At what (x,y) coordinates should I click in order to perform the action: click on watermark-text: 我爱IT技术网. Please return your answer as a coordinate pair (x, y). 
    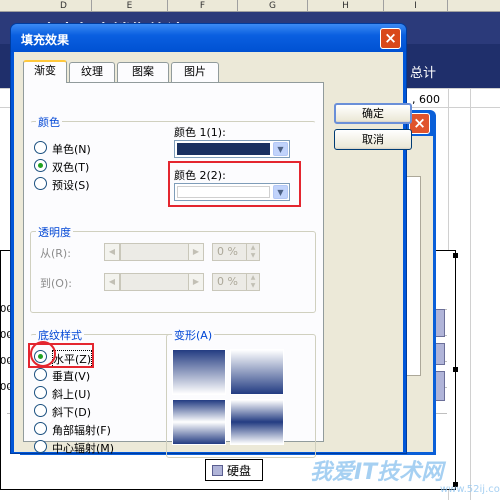
    Looking at the image, I should click on (377, 472).